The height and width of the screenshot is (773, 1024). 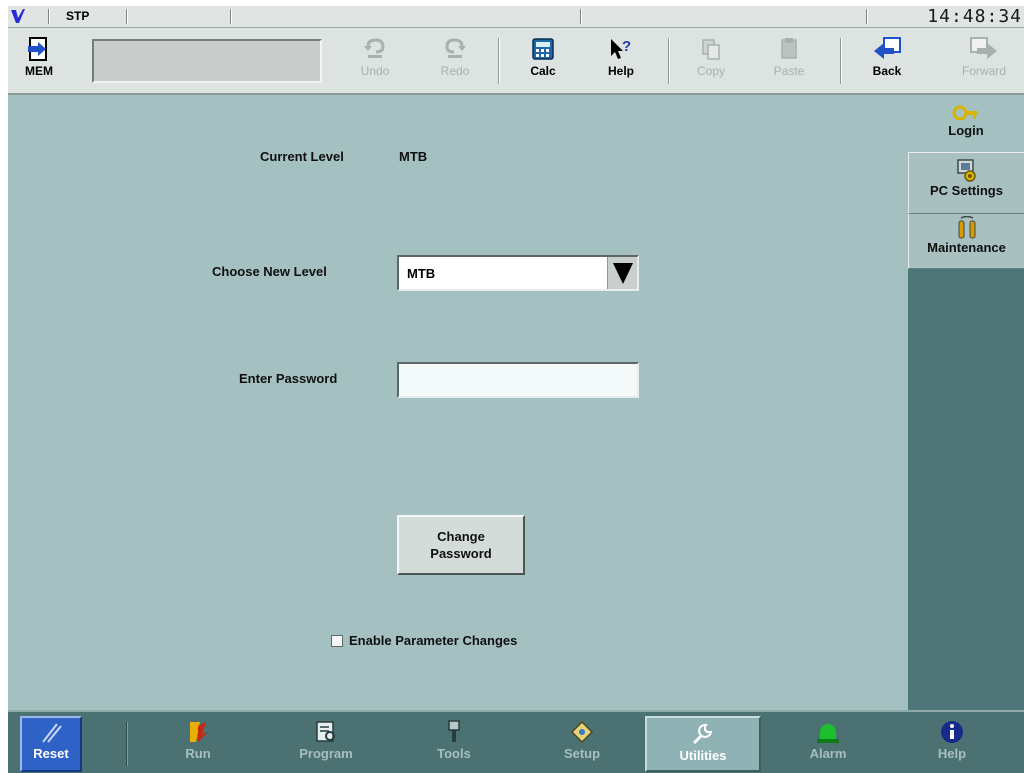 What do you see at coordinates (710, 71) in the screenshot?
I see `copy-label: Copy` at bounding box center [710, 71].